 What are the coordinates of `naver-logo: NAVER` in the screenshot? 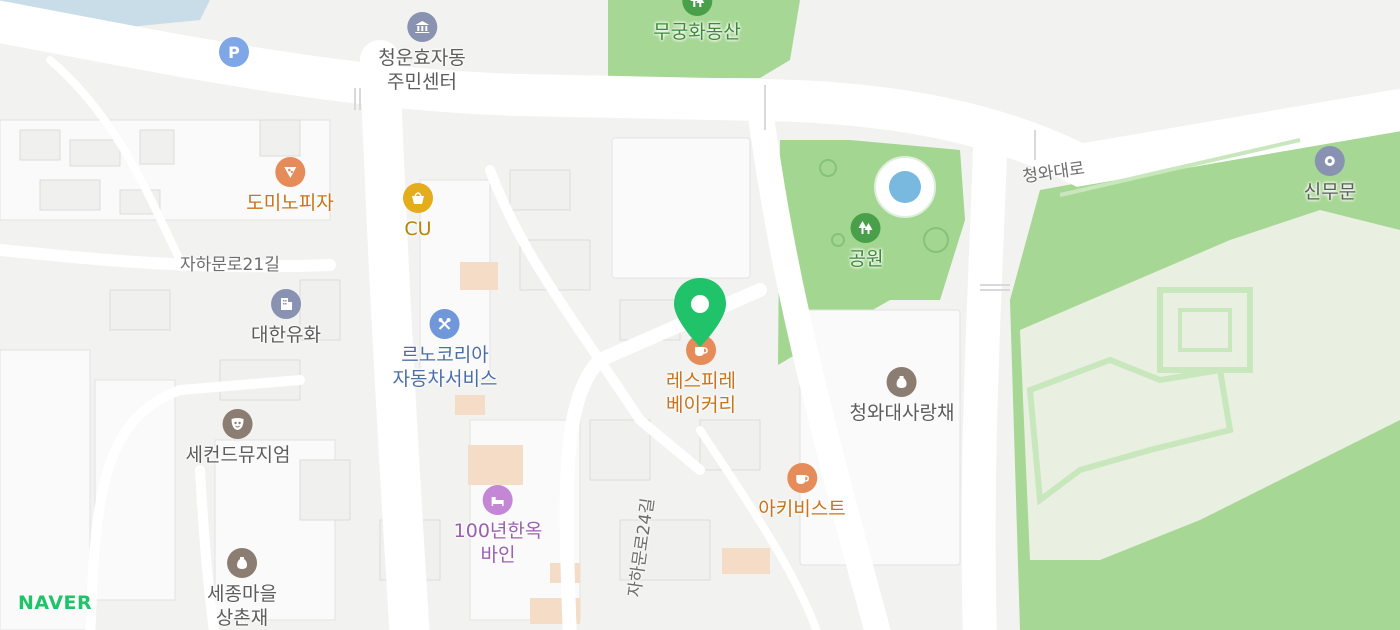 It's located at (55, 603).